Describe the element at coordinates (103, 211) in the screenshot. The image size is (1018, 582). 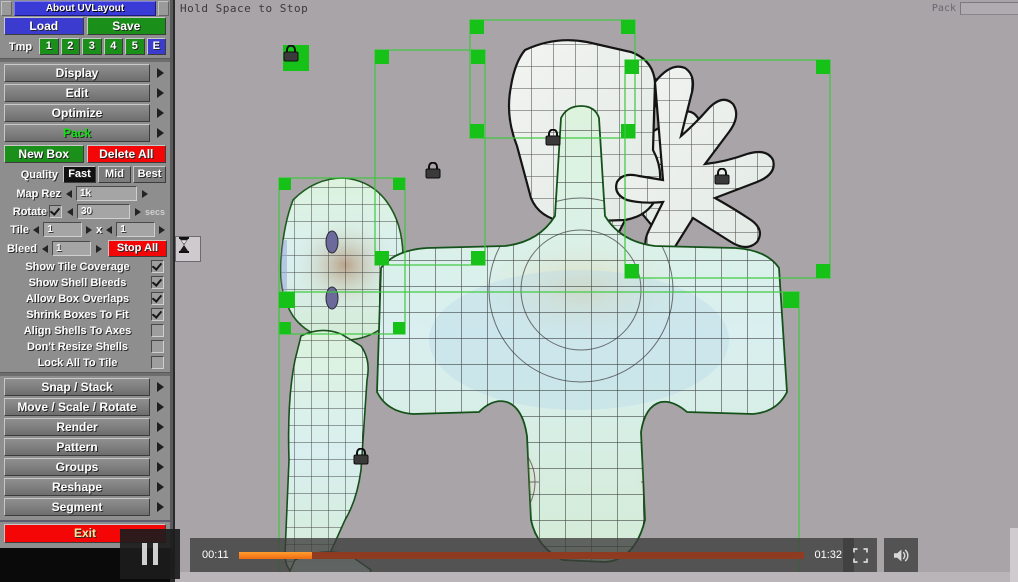
I see `rotate-field: 30` at that location.